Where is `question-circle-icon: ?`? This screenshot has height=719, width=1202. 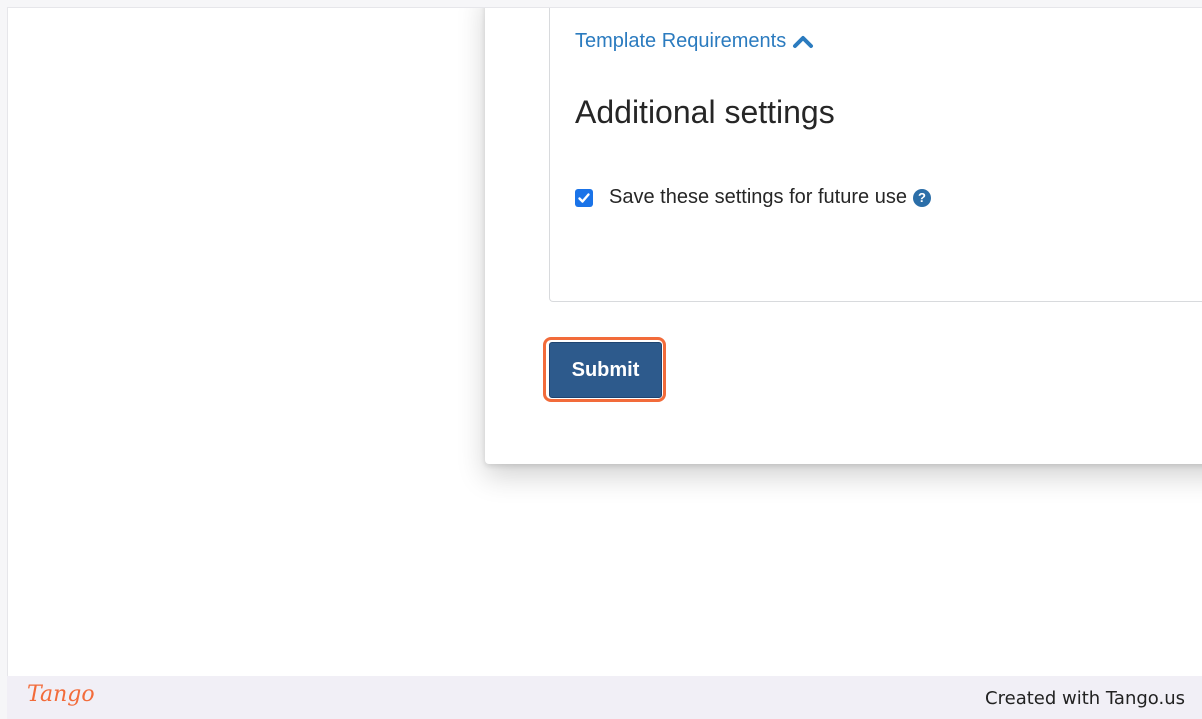 question-circle-icon: ? is located at coordinates (921, 197).